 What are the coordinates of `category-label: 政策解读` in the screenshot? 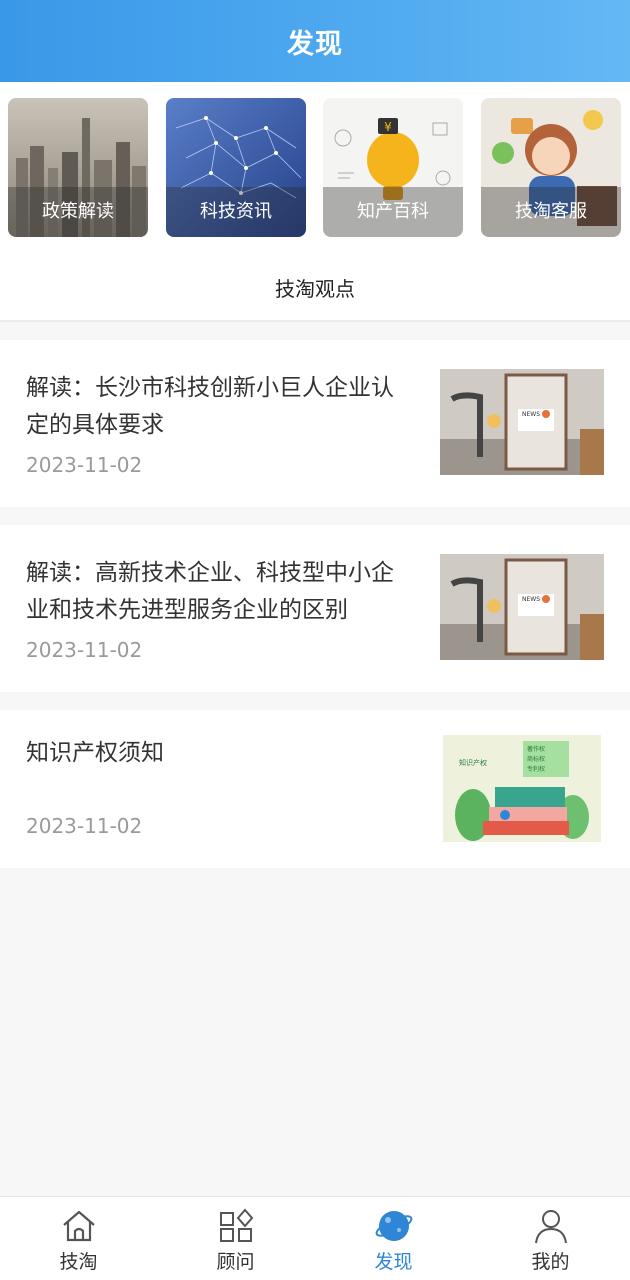 It's located at (78, 212).